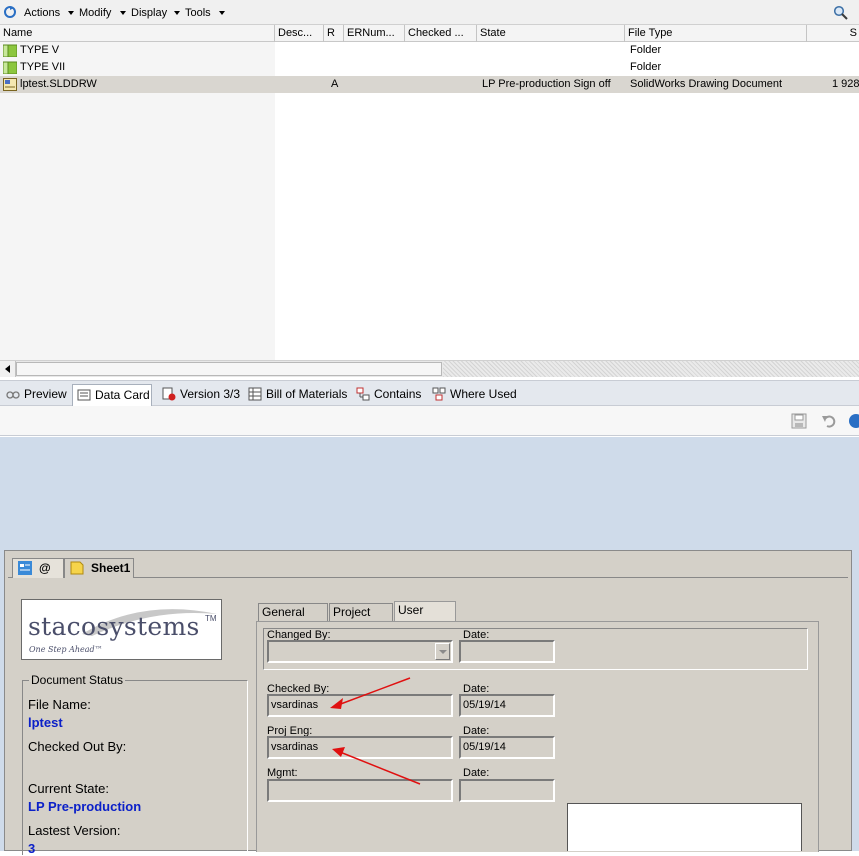 The image size is (859, 856). I want to click on column-header-revision: R, so click(334, 33).